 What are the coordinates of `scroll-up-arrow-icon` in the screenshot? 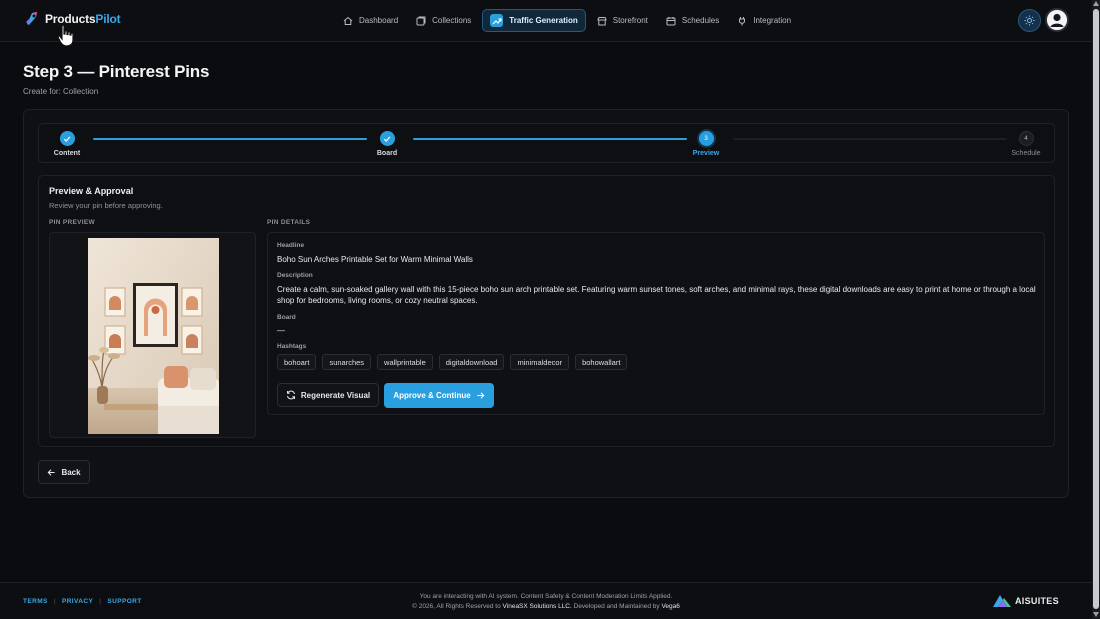 It's located at (1096, 3).